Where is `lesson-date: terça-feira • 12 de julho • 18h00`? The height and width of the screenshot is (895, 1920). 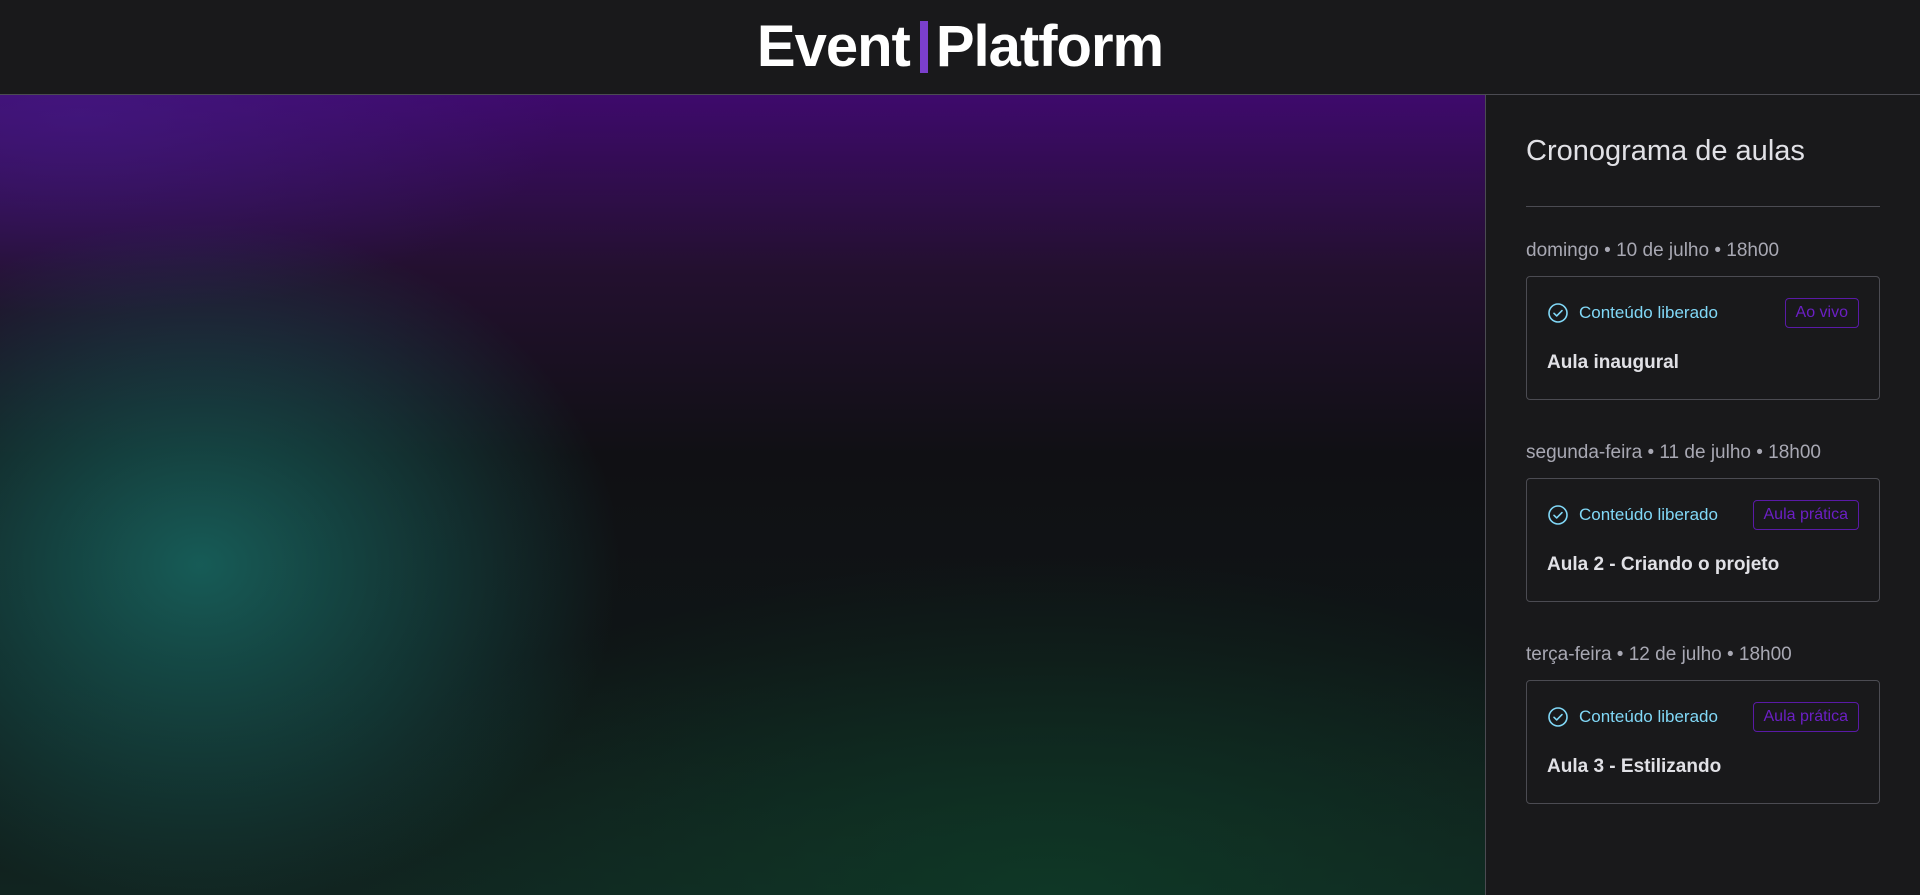 lesson-date: terça-feira • 12 de julho • 18h00 is located at coordinates (1659, 654).